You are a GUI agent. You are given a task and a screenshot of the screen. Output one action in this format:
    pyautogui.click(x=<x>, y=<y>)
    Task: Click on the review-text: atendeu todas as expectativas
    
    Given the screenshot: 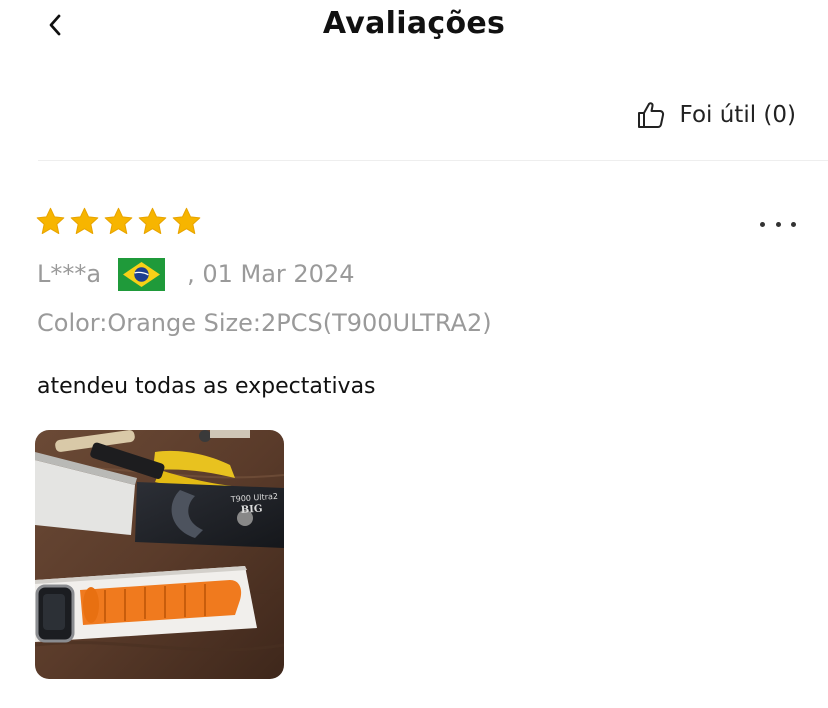 What is the action you would take?
    pyautogui.click(x=206, y=386)
    